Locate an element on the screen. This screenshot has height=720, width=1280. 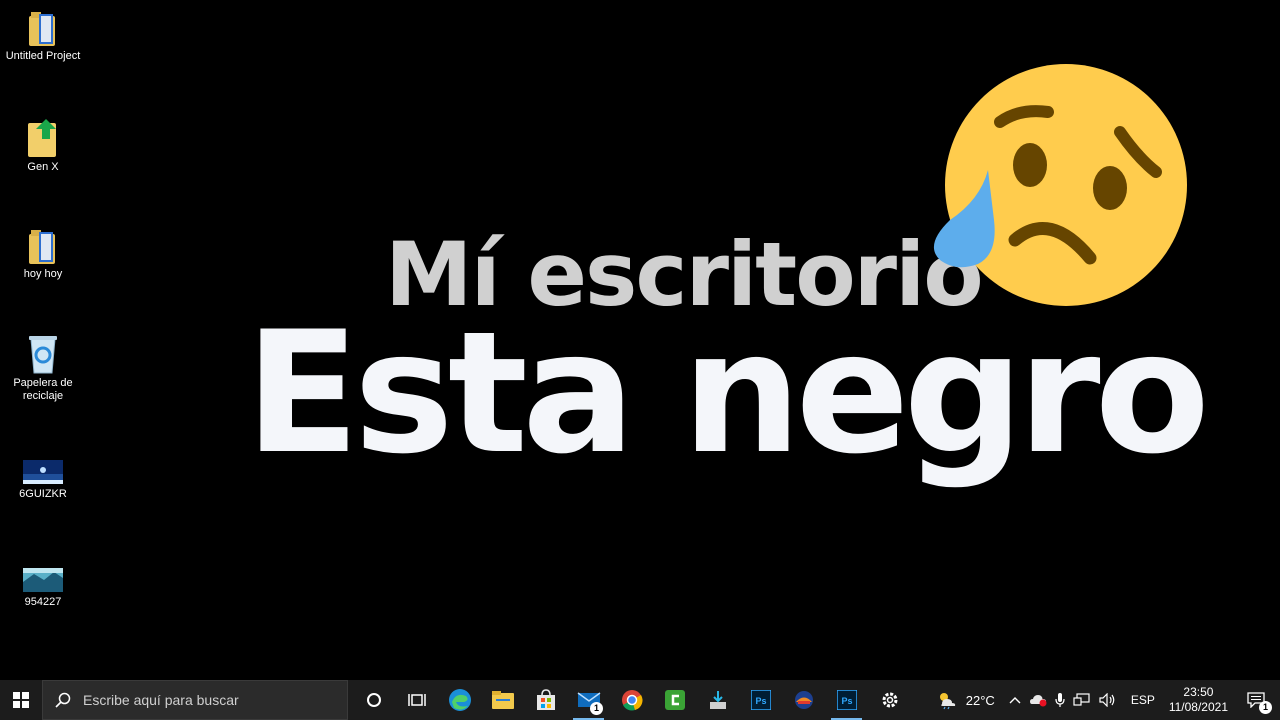
show-hidden-icons-button is located at coordinates (1015, 700).